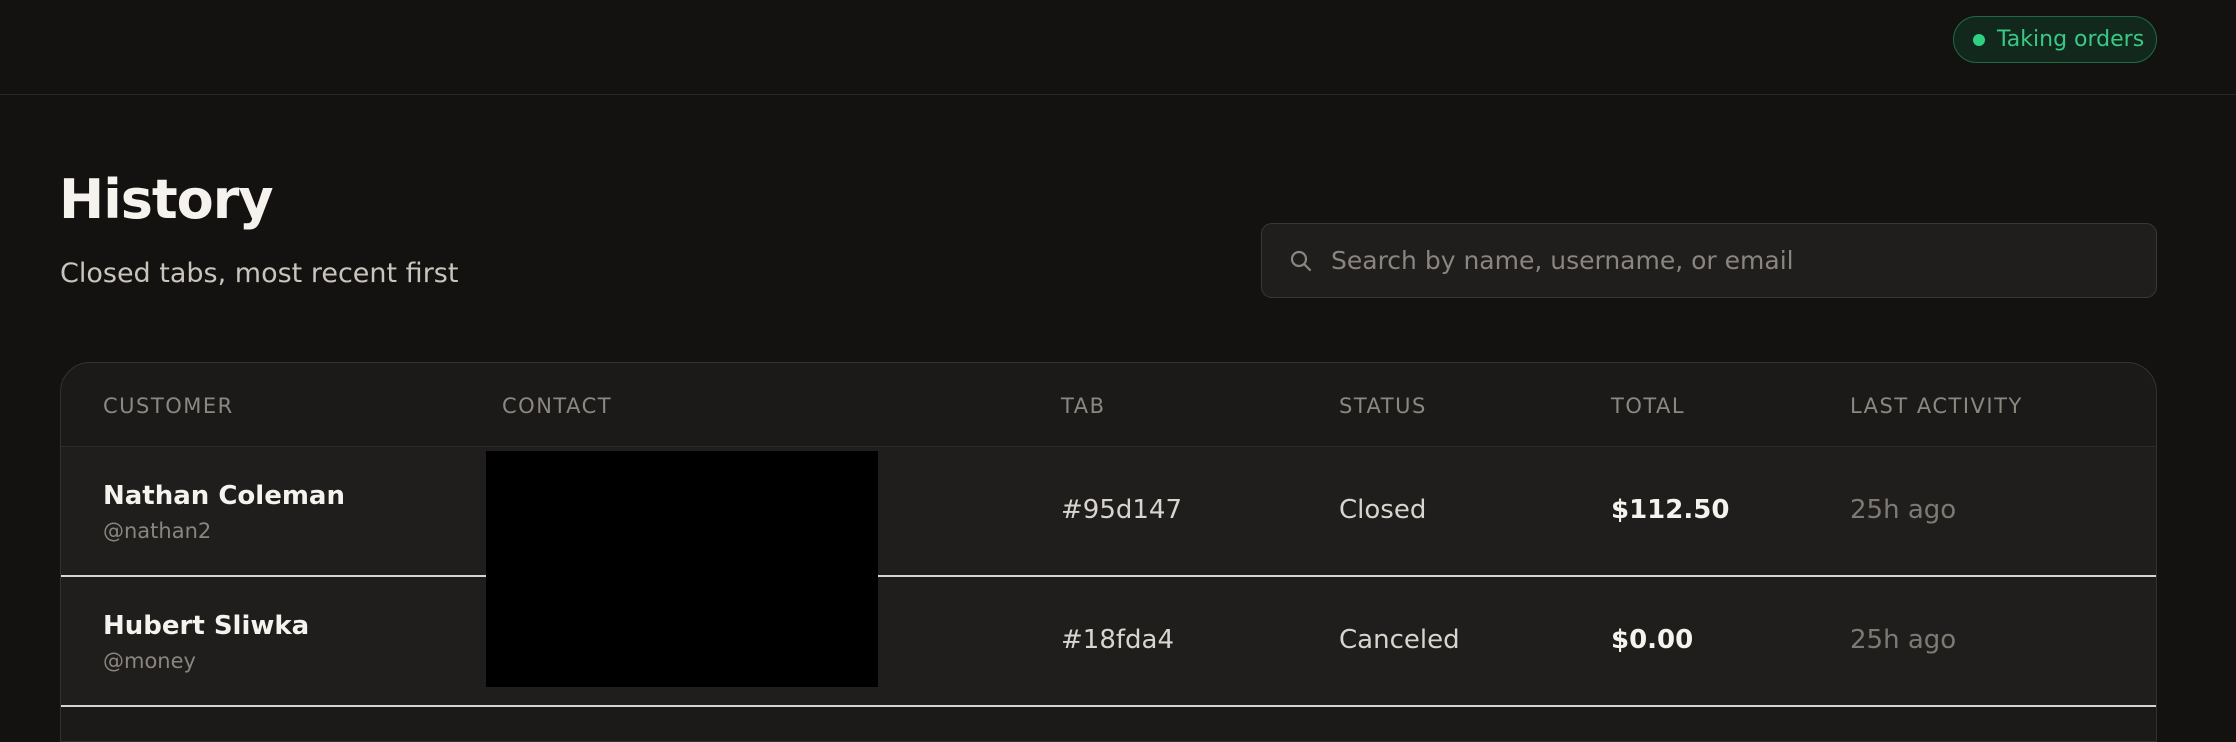 Image resolution: width=2236 pixels, height=742 pixels. What do you see at coordinates (1118, 640) in the screenshot?
I see `tab-id: #18fda4` at bounding box center [1118, 640].